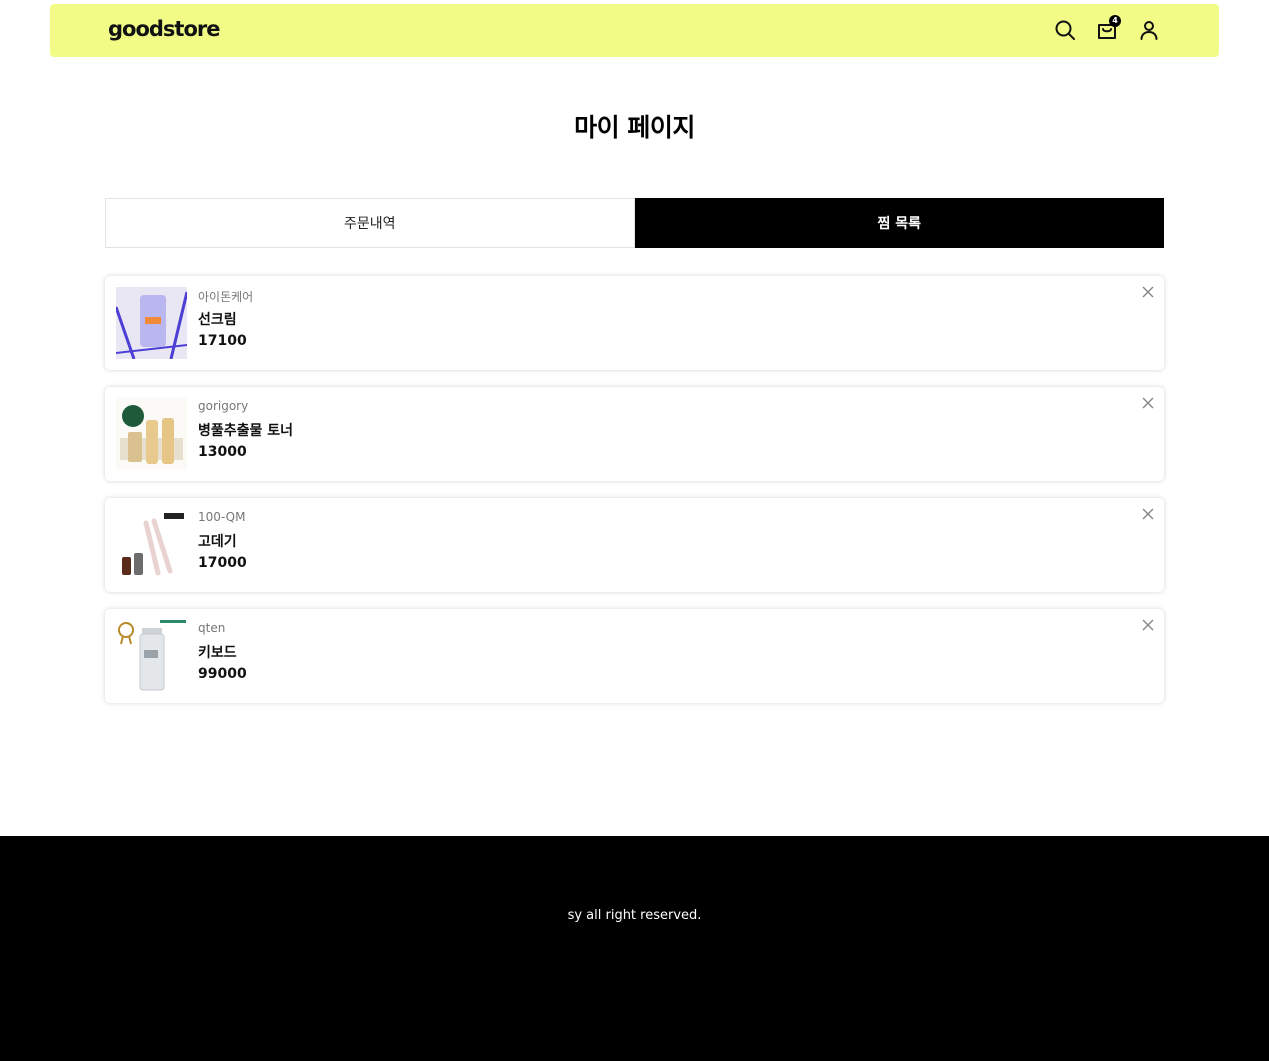 The image size is (1269, 1061). Describe the element at coordinates (222, 517) in the screenshot. I see `product-brand: 100-QM` at that location.